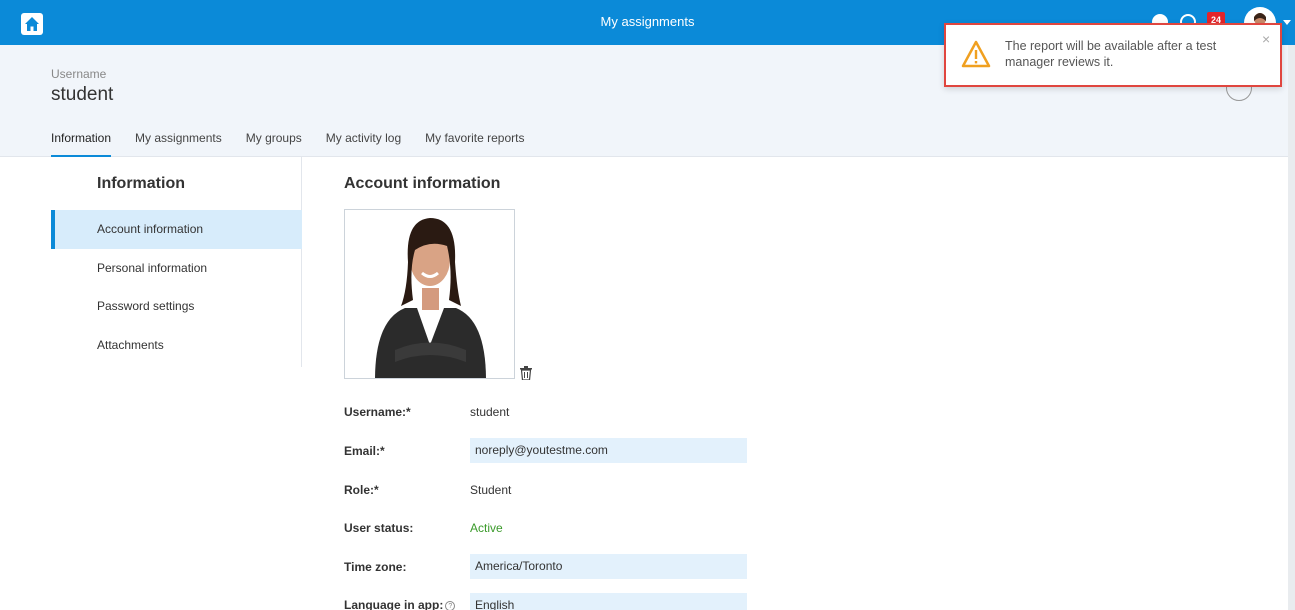  What do you see at coordinates (176, 345) in the screenshot?
I see `sidebar-item-attachments: Attachments` at bounding box center [176, 345].